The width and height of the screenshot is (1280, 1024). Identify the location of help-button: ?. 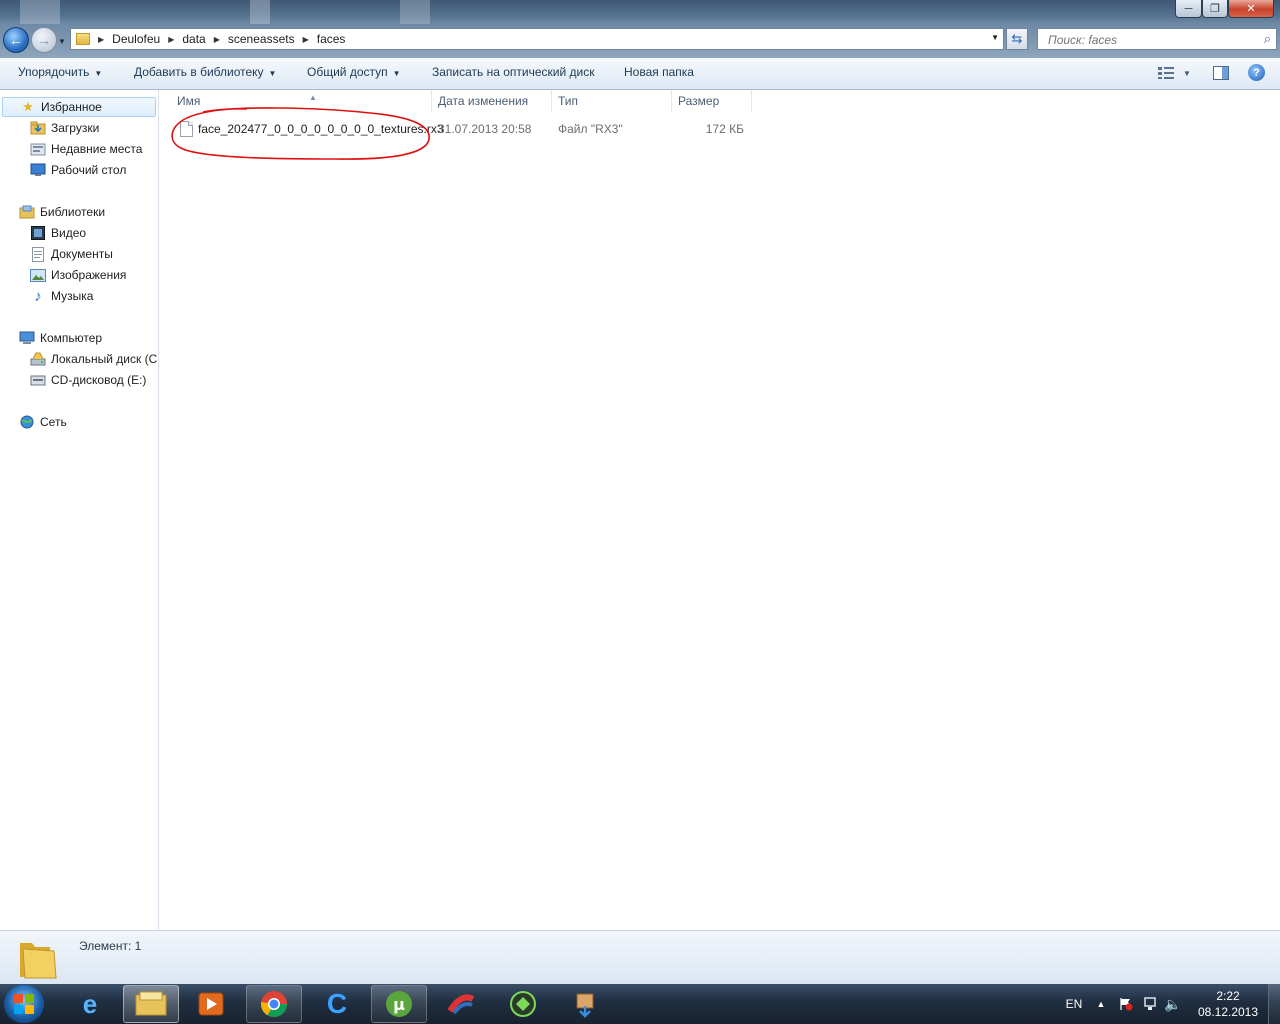
(1256, 72).